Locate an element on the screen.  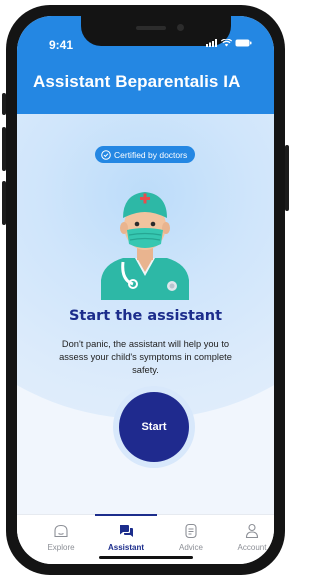
start-button: Start is located at coordinates (154, 427).